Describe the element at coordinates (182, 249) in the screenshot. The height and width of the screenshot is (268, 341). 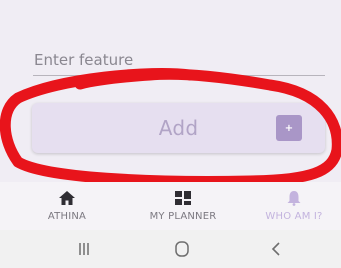
I see `home-circle-icon` at that location.